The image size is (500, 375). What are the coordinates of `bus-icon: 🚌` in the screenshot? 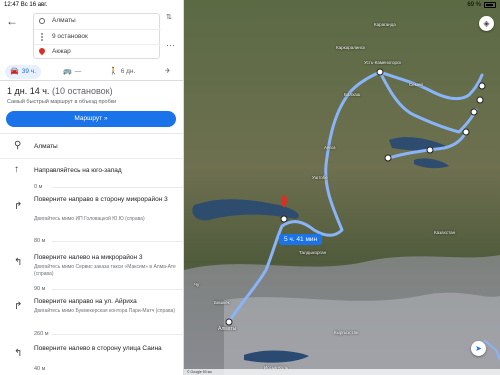 It's located at (67, 71).